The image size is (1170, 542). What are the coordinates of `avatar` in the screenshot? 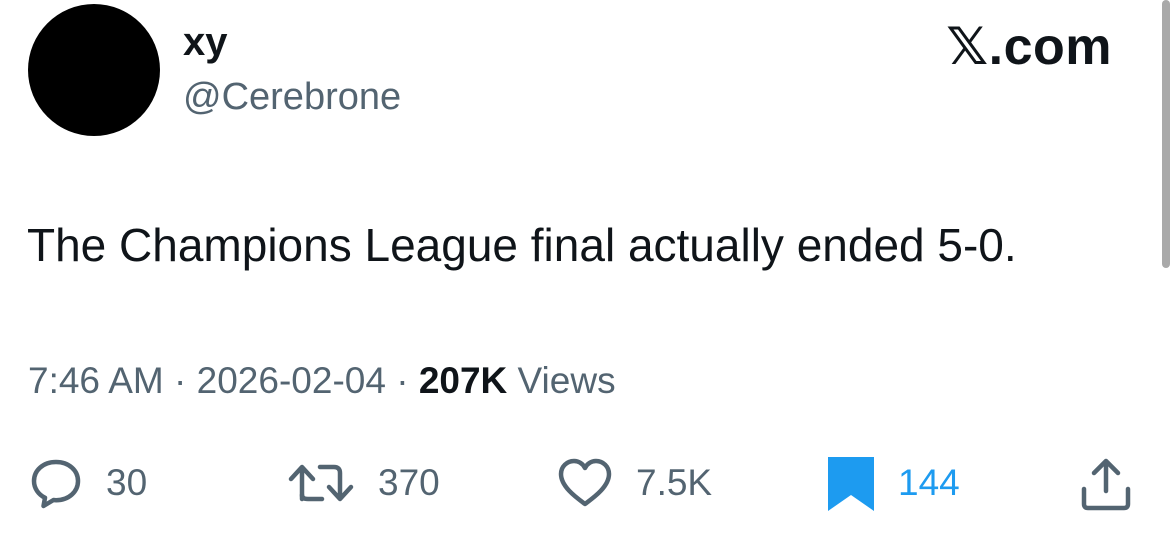 It's located at (94, 70).